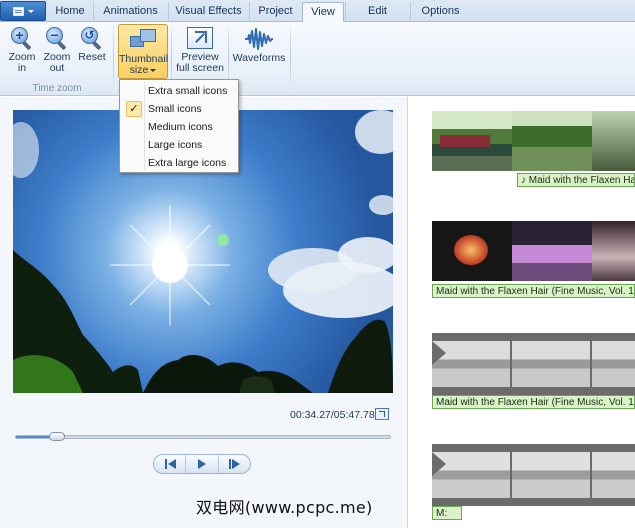 This screenshot has height=528, width=635. I want to click on menu-item-large-icons: Large icons, so click(179, 145).